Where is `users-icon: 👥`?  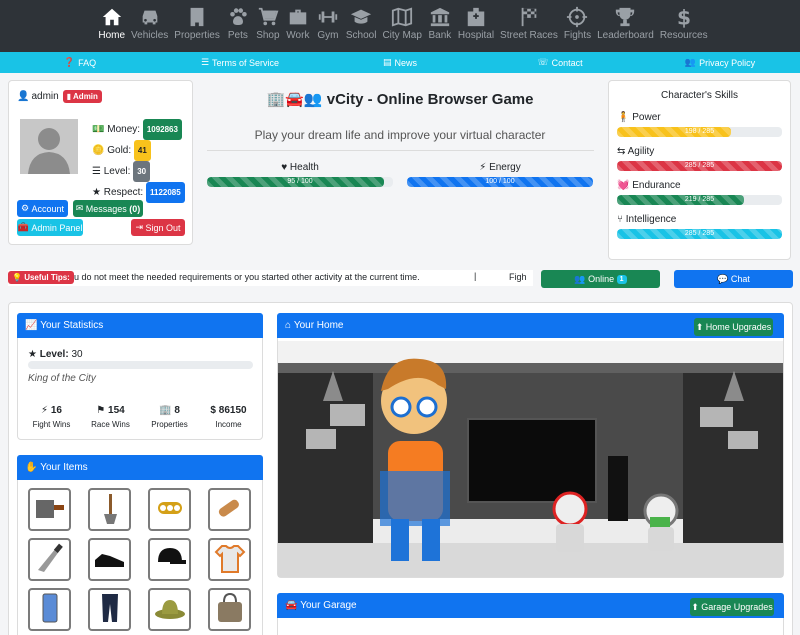 users-icon: 👥 is located at coordinates (313, 99).